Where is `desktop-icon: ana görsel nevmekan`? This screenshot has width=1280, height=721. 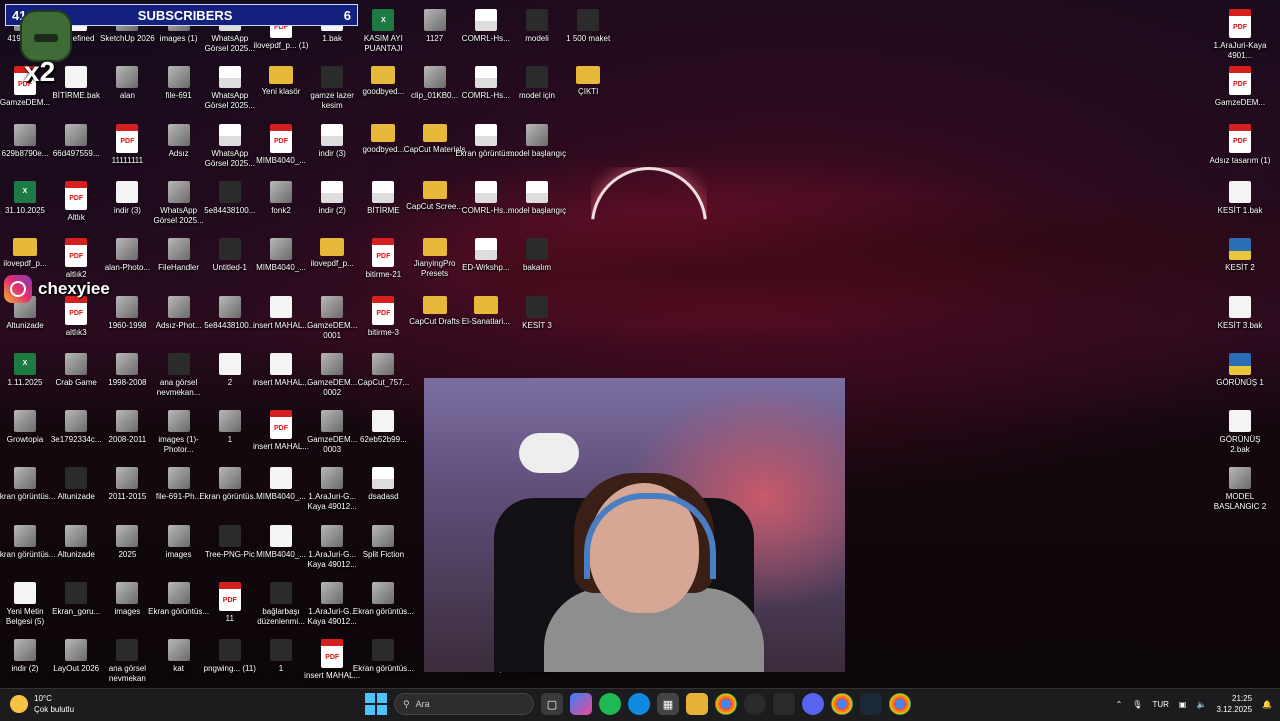
desktop-icon: ana görsel nevmekan is located at coordinates (127, 663).